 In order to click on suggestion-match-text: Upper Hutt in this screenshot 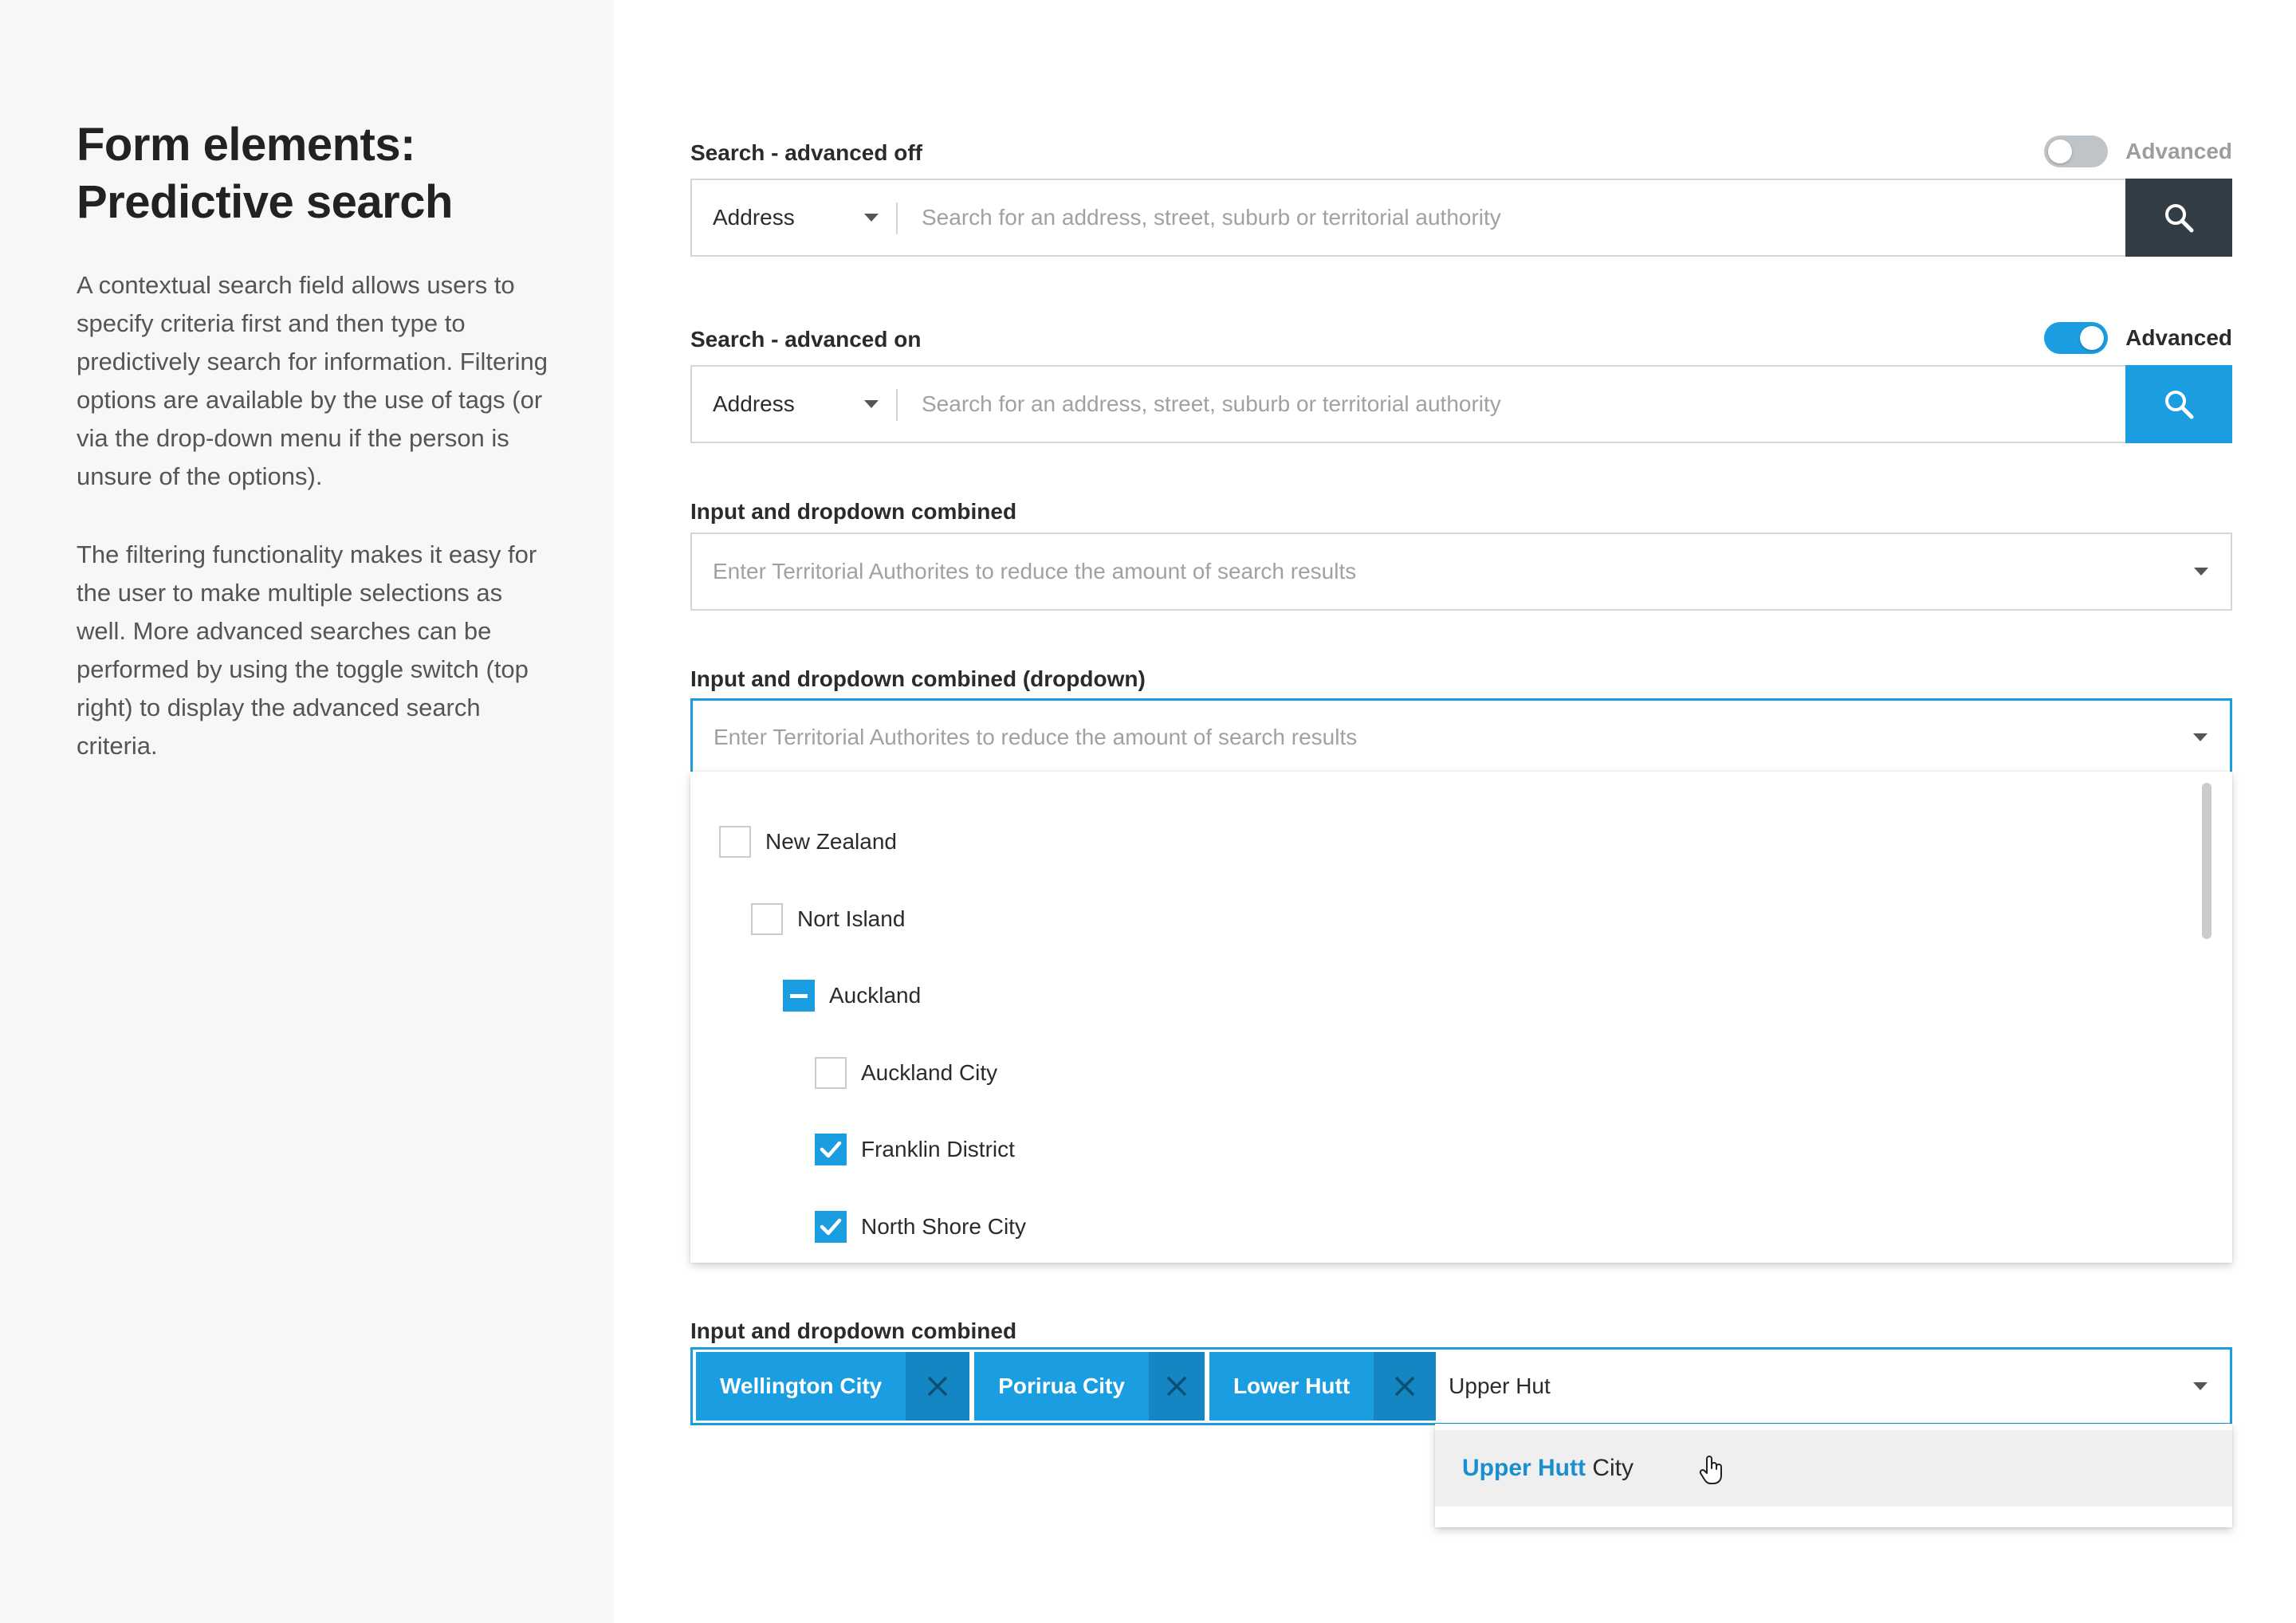, I will do `click(1524, 1468)`.